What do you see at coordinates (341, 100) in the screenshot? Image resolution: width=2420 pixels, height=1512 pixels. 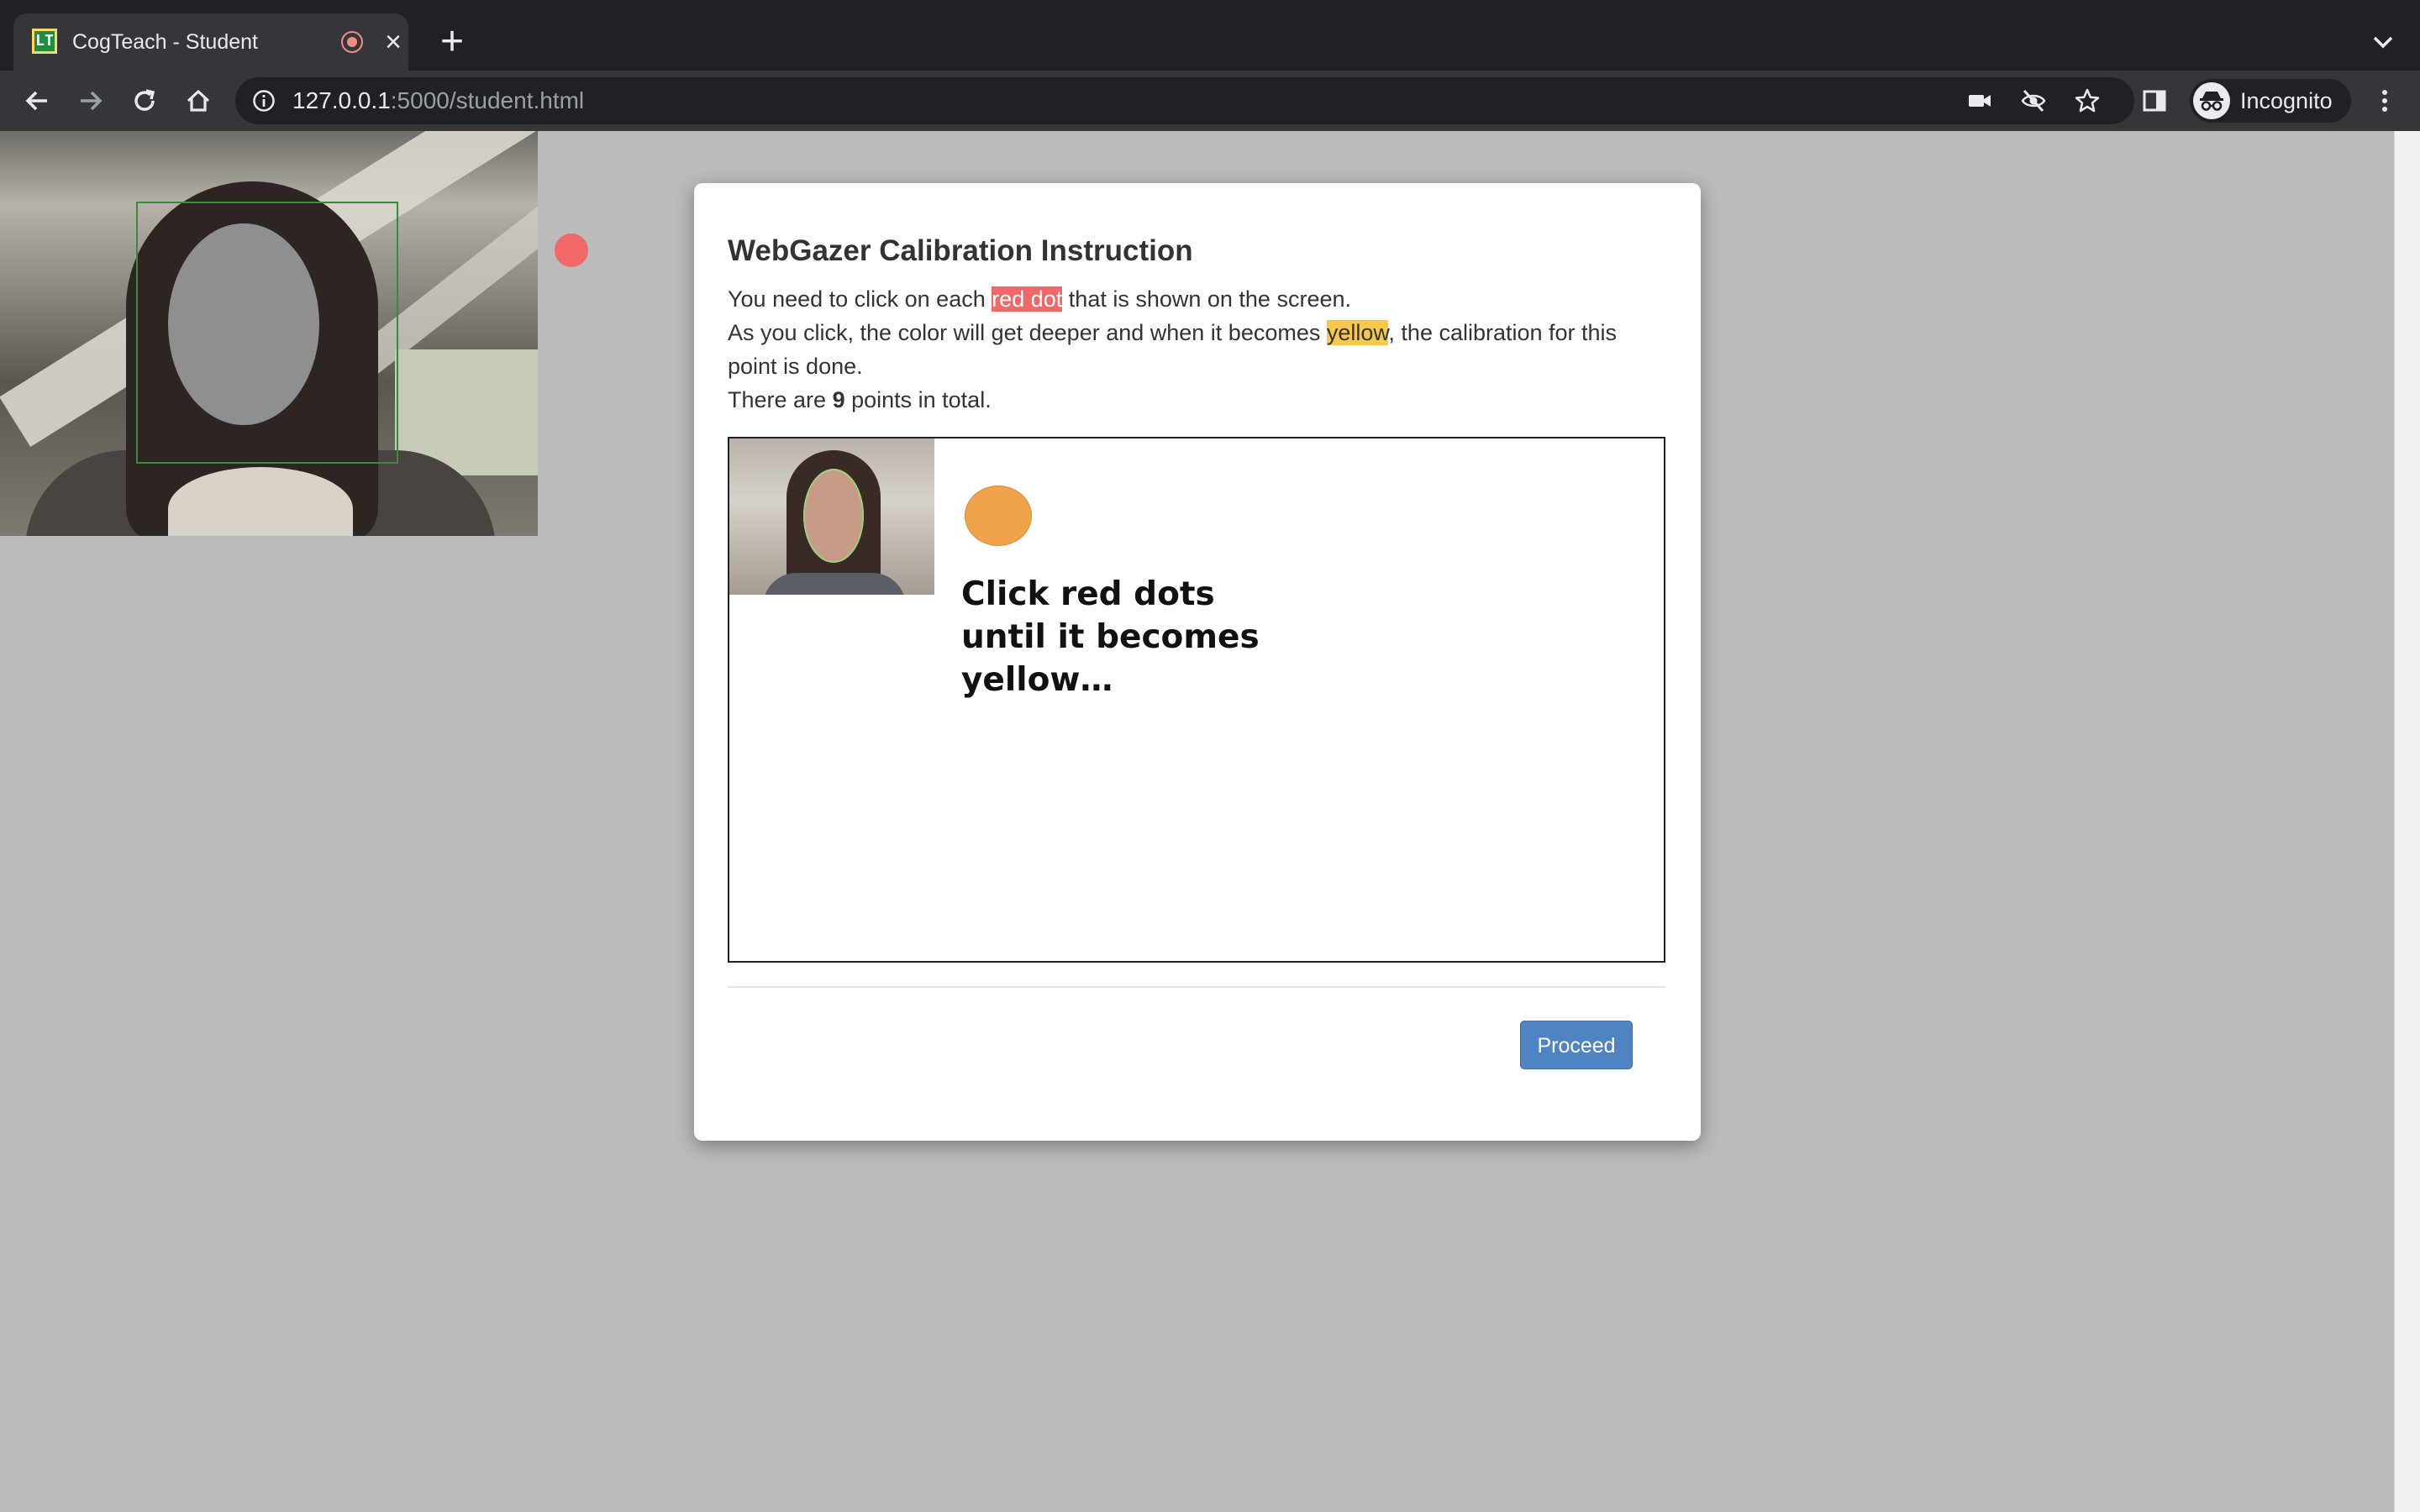 I see `url-host: 127.0.0.1` at bounding box center [341, 100].